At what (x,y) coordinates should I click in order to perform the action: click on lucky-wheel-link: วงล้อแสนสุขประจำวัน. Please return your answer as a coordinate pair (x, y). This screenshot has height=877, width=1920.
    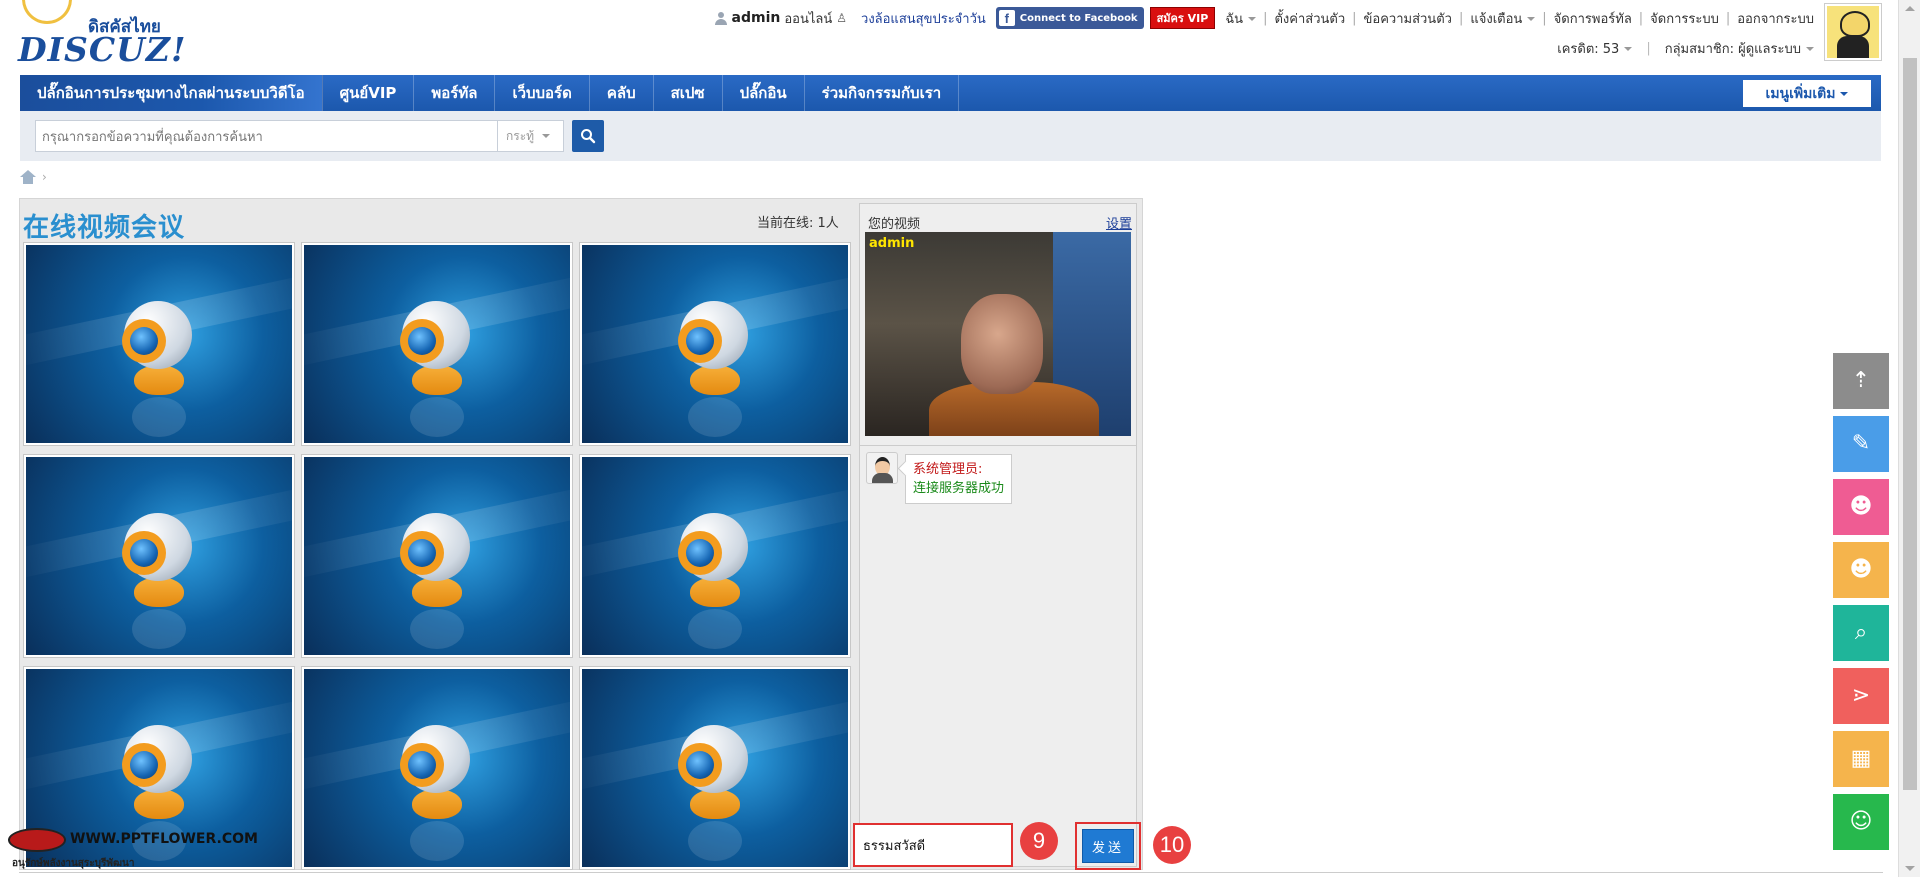
    Looking at the image, I should click on (923, 18).